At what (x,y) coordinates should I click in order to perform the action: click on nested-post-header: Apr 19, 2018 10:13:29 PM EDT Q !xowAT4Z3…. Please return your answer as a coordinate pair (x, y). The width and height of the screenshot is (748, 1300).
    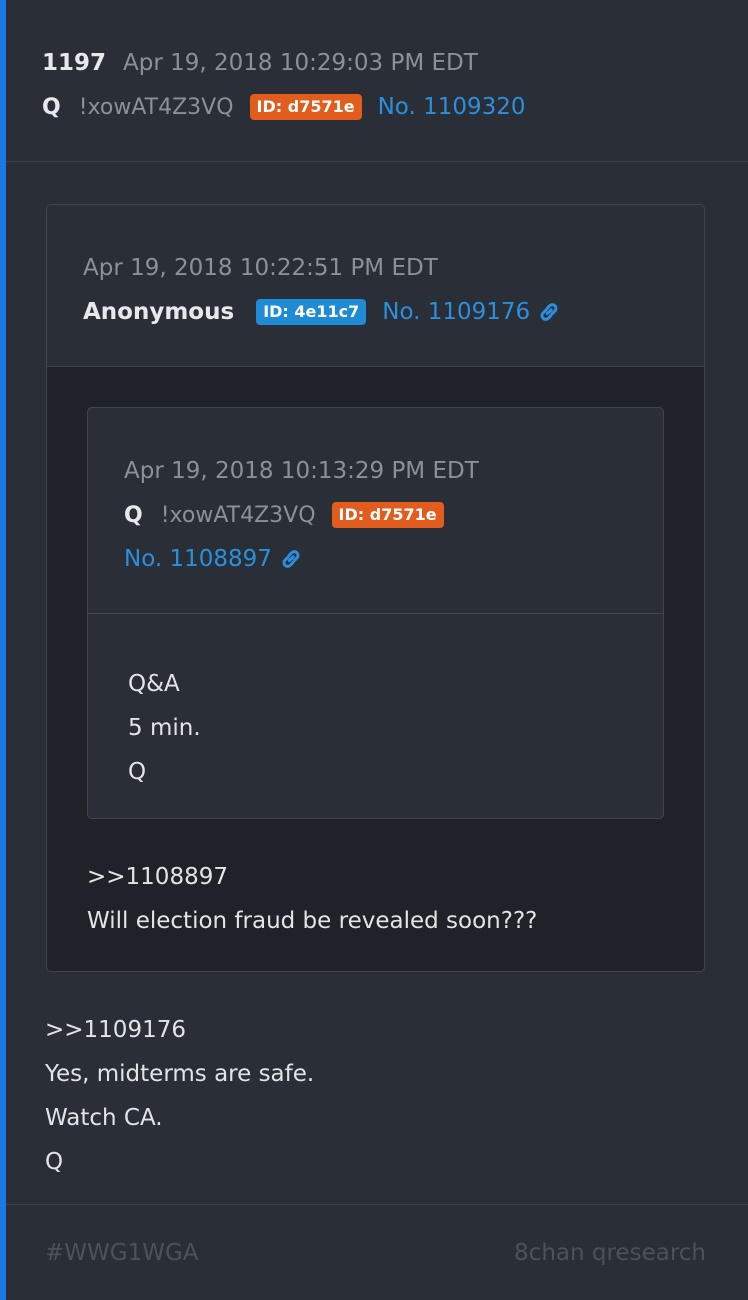
    Looking at the image, I should click on (375, 511).